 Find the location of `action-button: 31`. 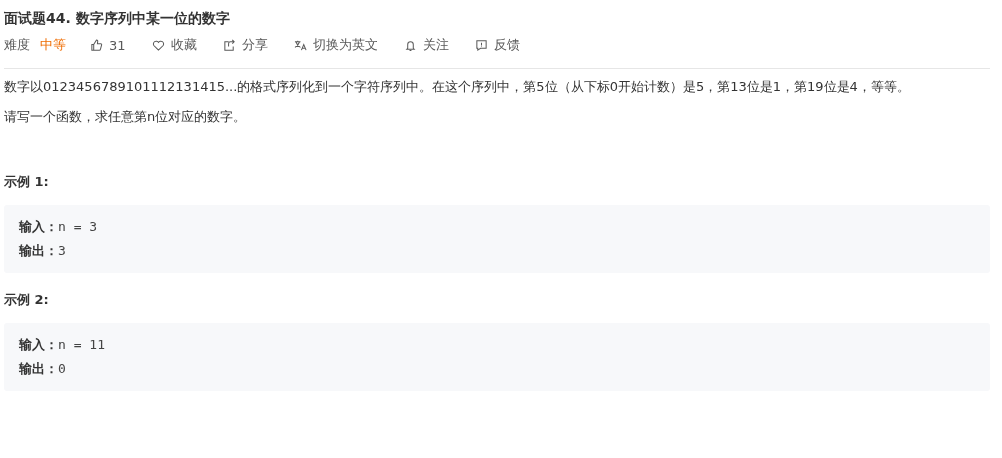

action-button: 31 is located at coordinates (108, 45).